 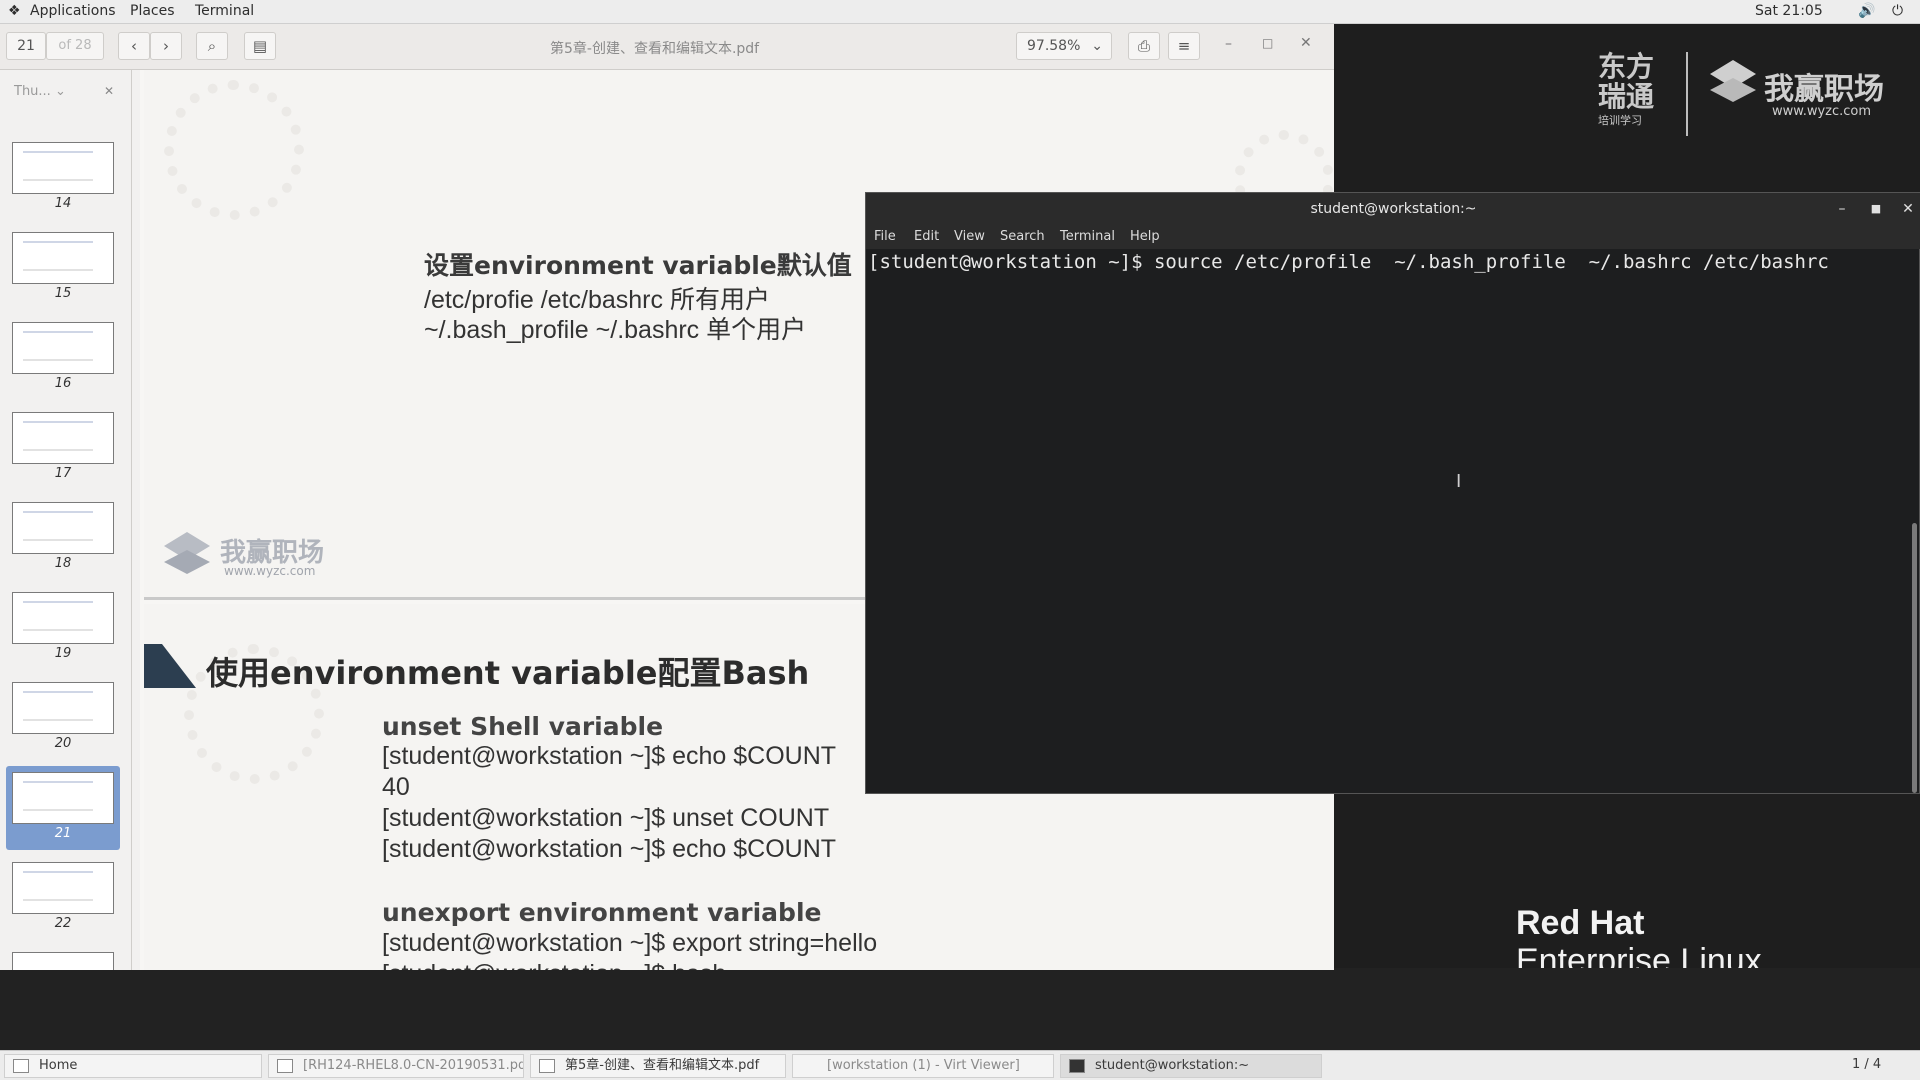 What do you see at coordinates (396, 787) in the screenshot?
I see `slide-text: 40` at bounding box center [396, 787].